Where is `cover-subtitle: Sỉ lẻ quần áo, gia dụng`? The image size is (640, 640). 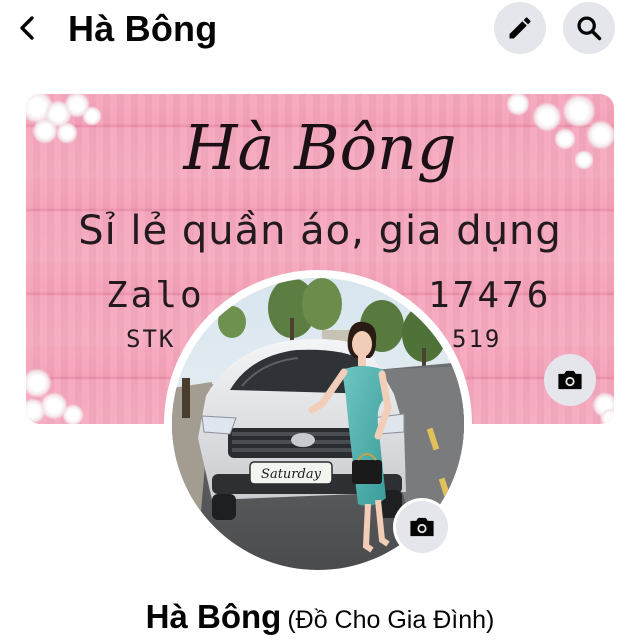 cover-subtitle: Sỉ lẻ quần áo, gia dụng is located at coordinates (320, 231).